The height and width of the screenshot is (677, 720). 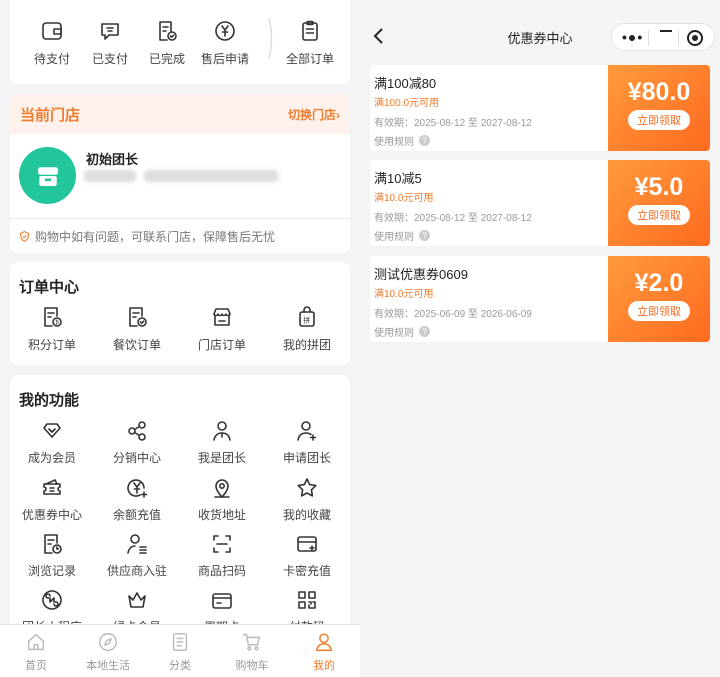 I want to click on order-status-label: 全部订单, so click(x=309, y=59).